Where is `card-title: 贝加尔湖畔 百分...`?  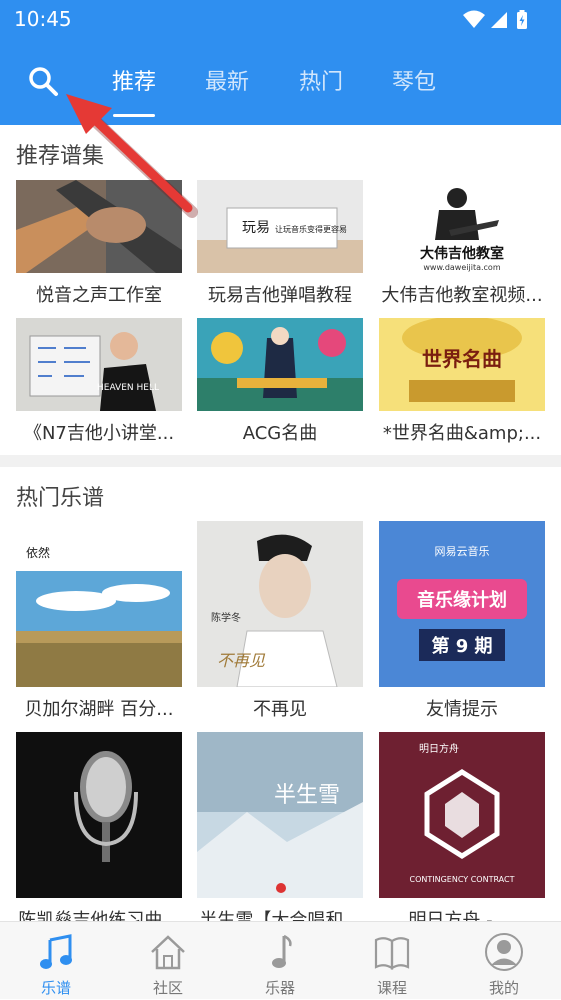
card-title: 贝加尔湖畔 百分... is located at coordinates (99, 709).